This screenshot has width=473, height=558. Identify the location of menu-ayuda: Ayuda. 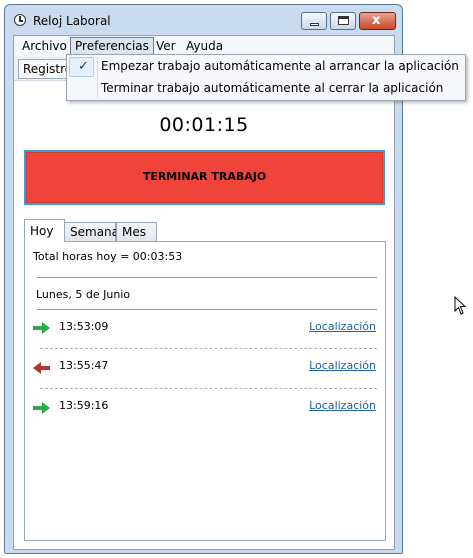
(204, 46).